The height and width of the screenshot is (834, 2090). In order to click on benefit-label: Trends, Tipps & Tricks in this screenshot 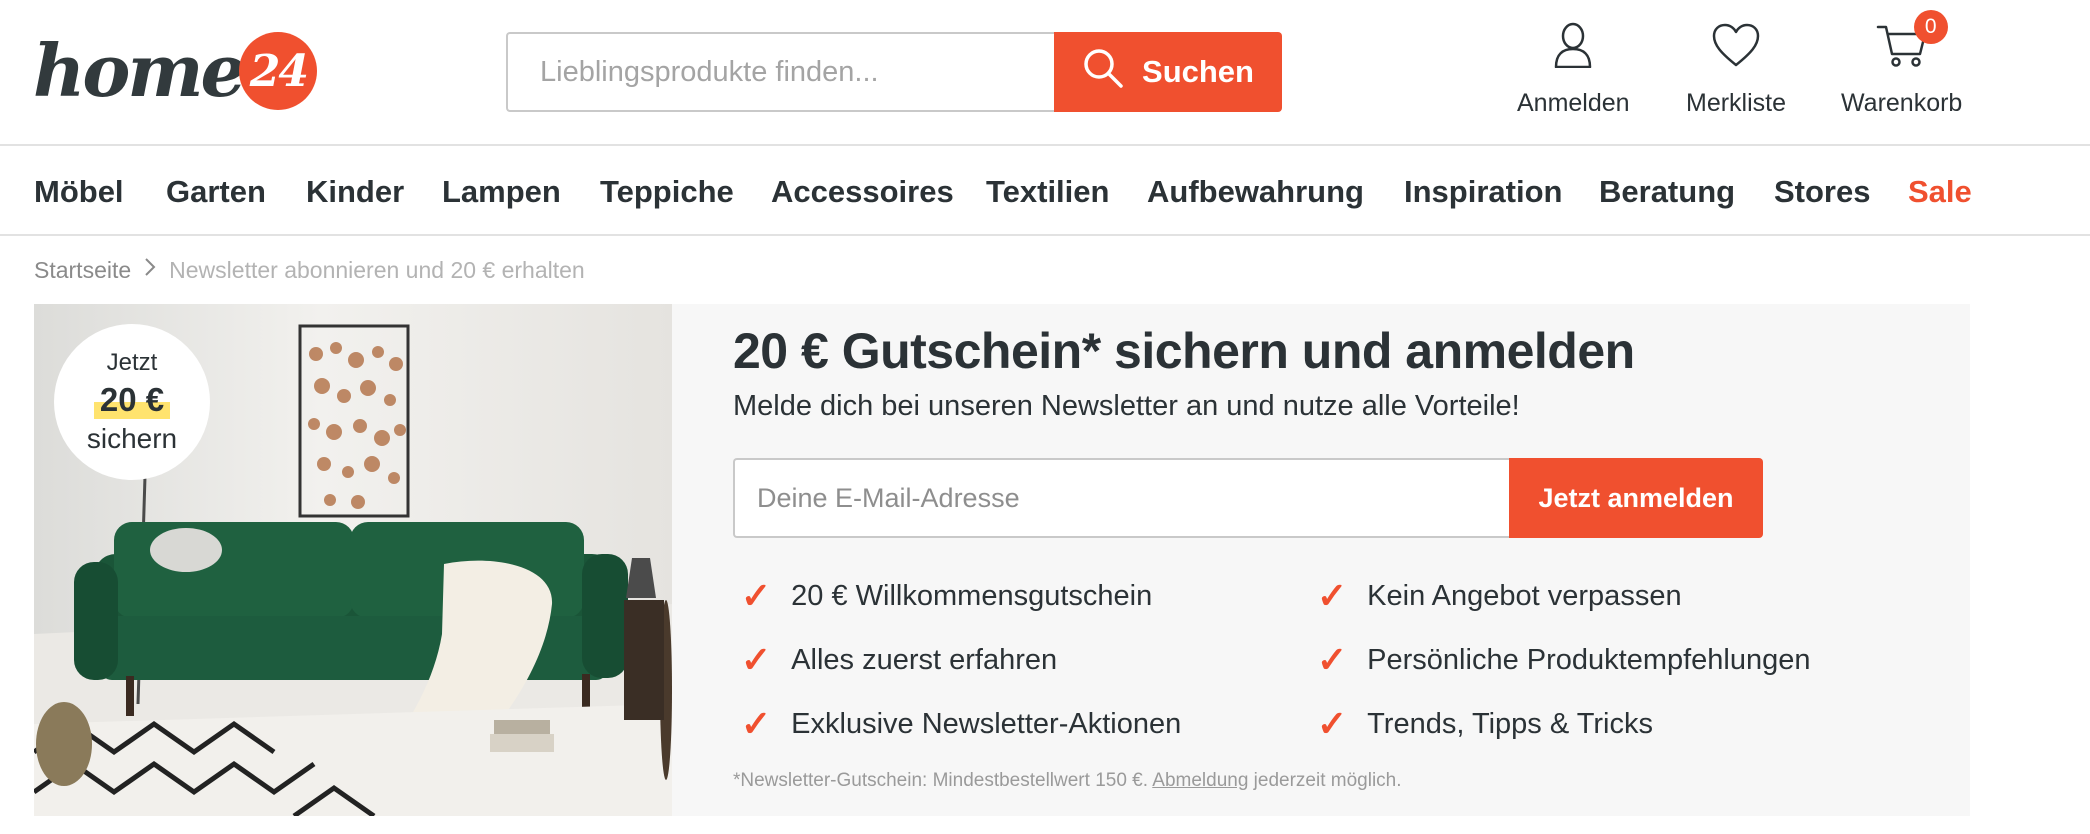, I will do `click(1510, 723)`.